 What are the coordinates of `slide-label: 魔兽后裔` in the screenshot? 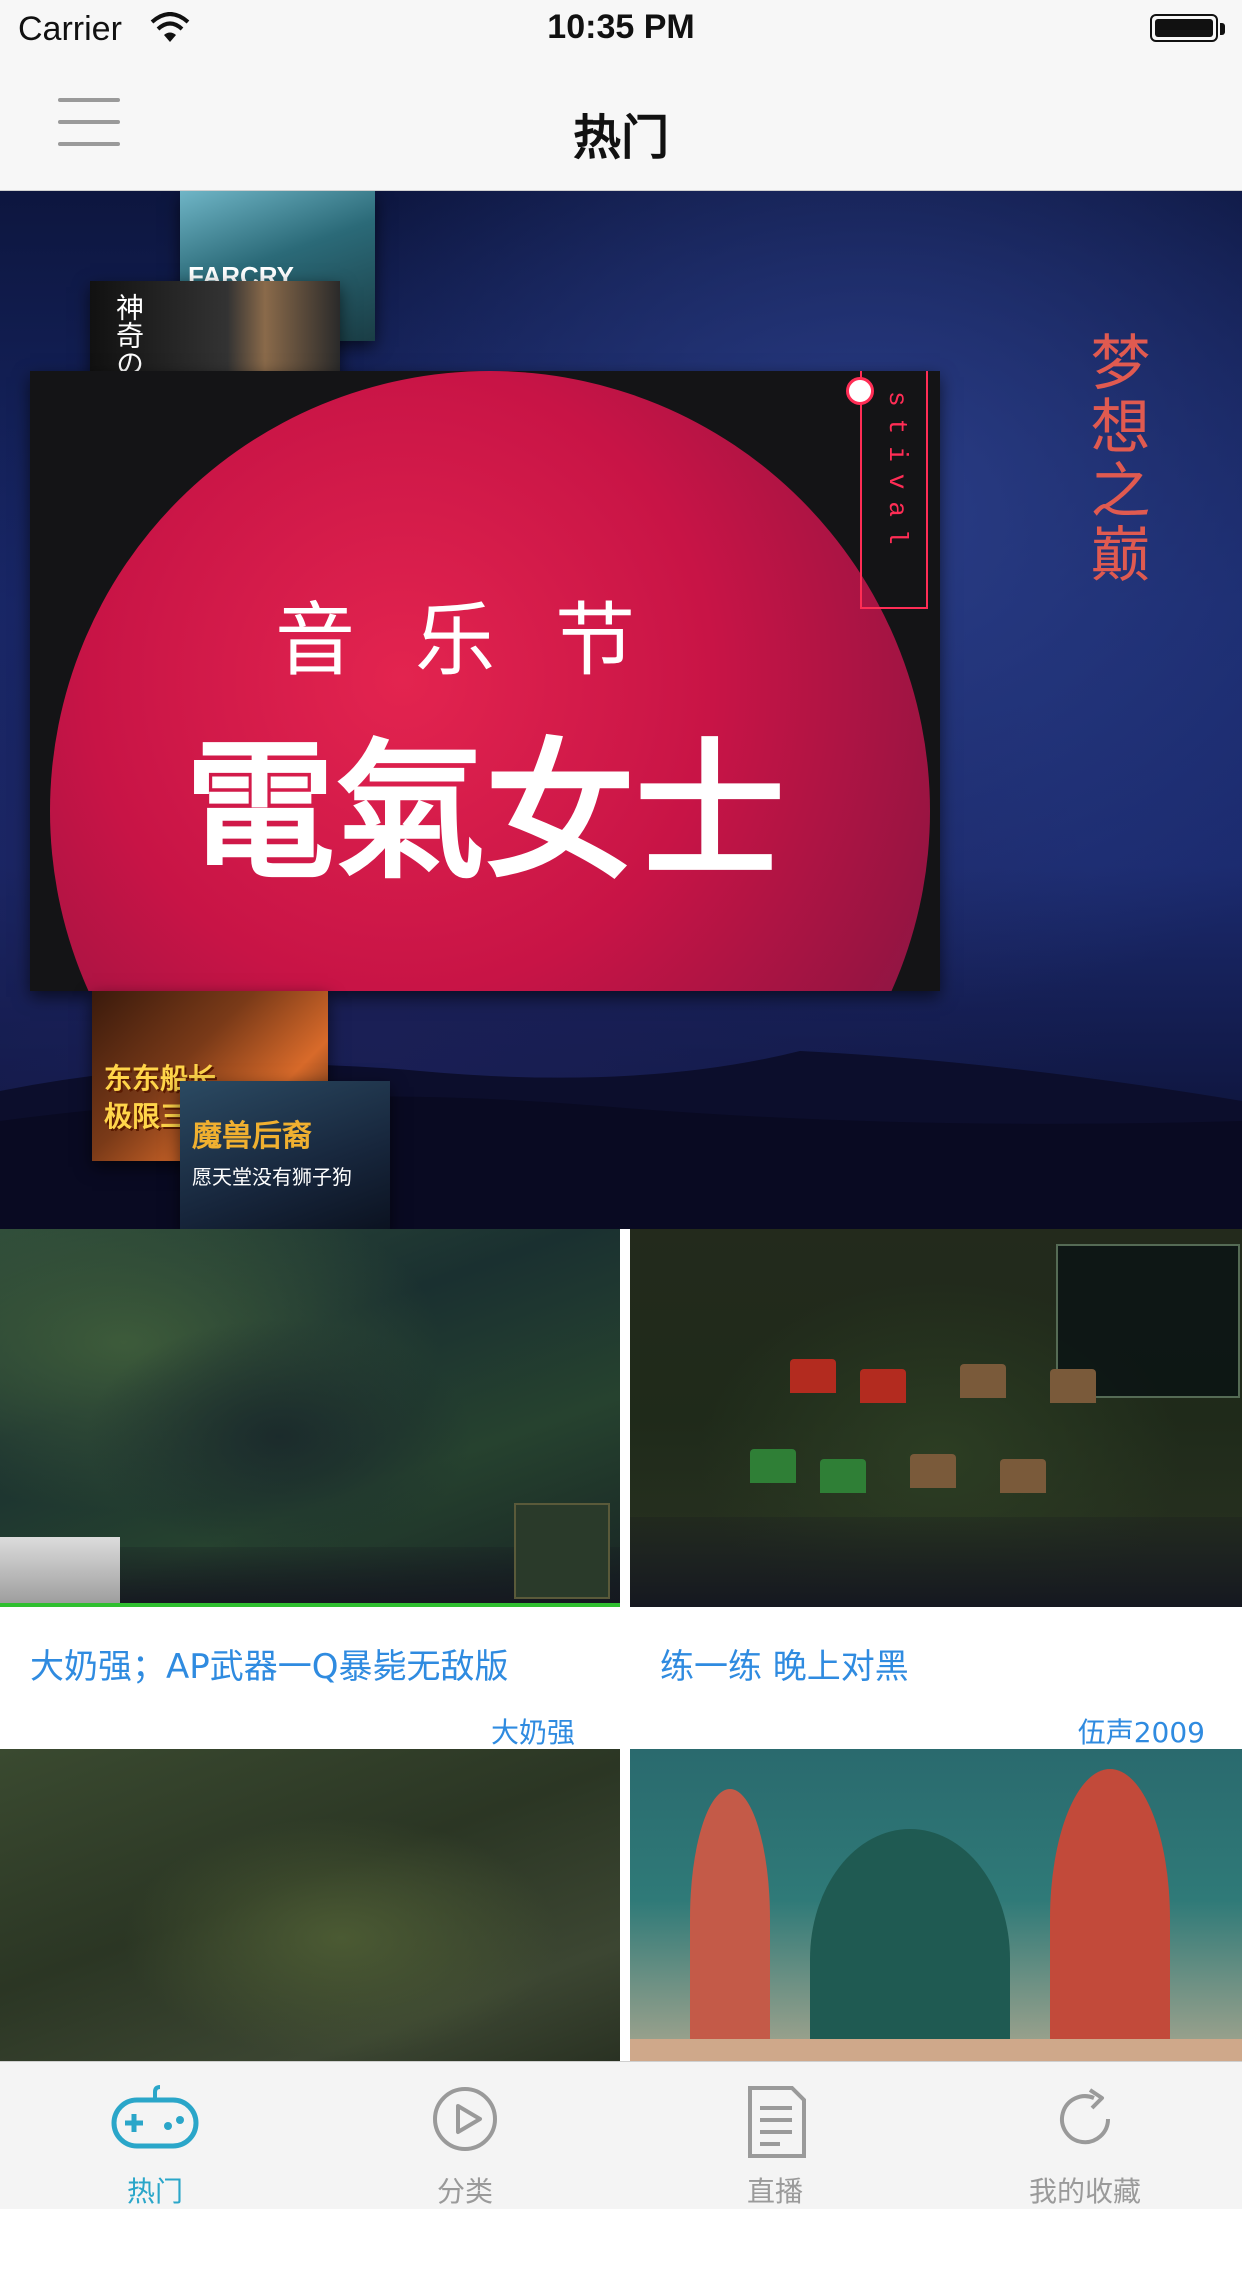 It's located at (252, 1136).